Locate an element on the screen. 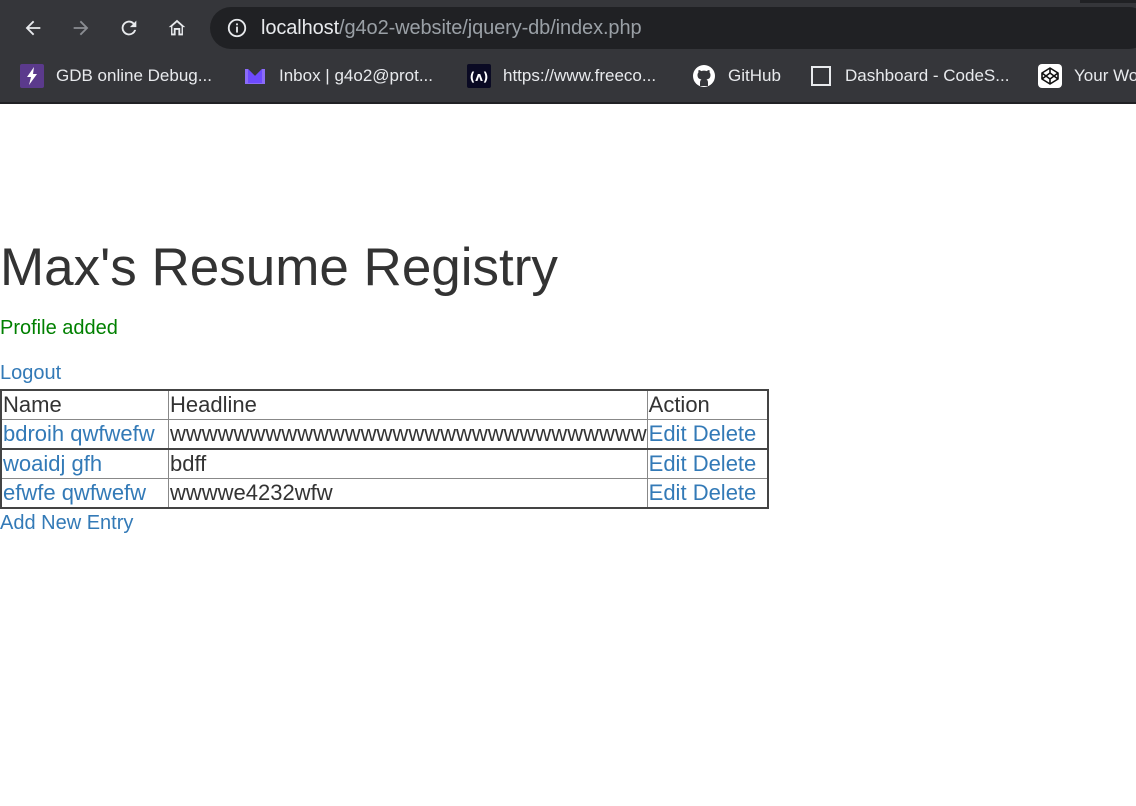 Image resolution: width=1136 pixels, height=806 pixels. forward-button is located at coordinates (81, 28).